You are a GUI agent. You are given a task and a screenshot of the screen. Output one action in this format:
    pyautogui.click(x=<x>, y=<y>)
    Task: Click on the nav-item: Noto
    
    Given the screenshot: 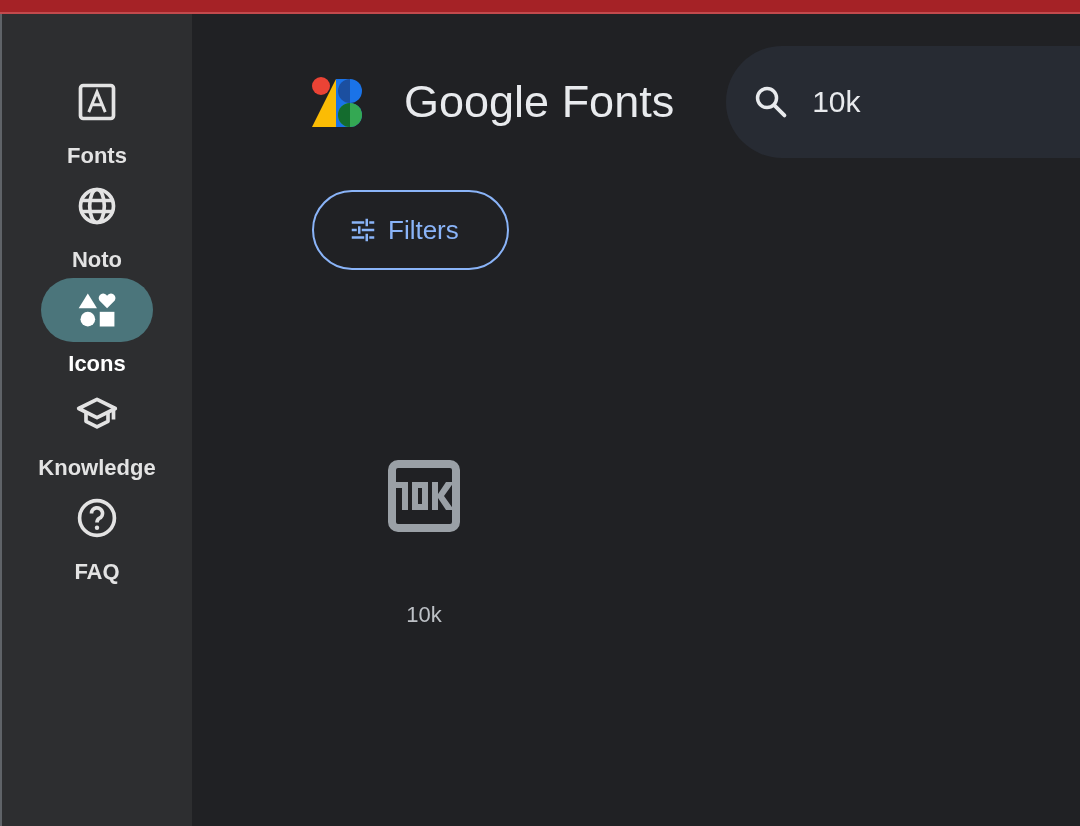 What is the action you would take?
    pyautogui.click(x=97, y=223)
    